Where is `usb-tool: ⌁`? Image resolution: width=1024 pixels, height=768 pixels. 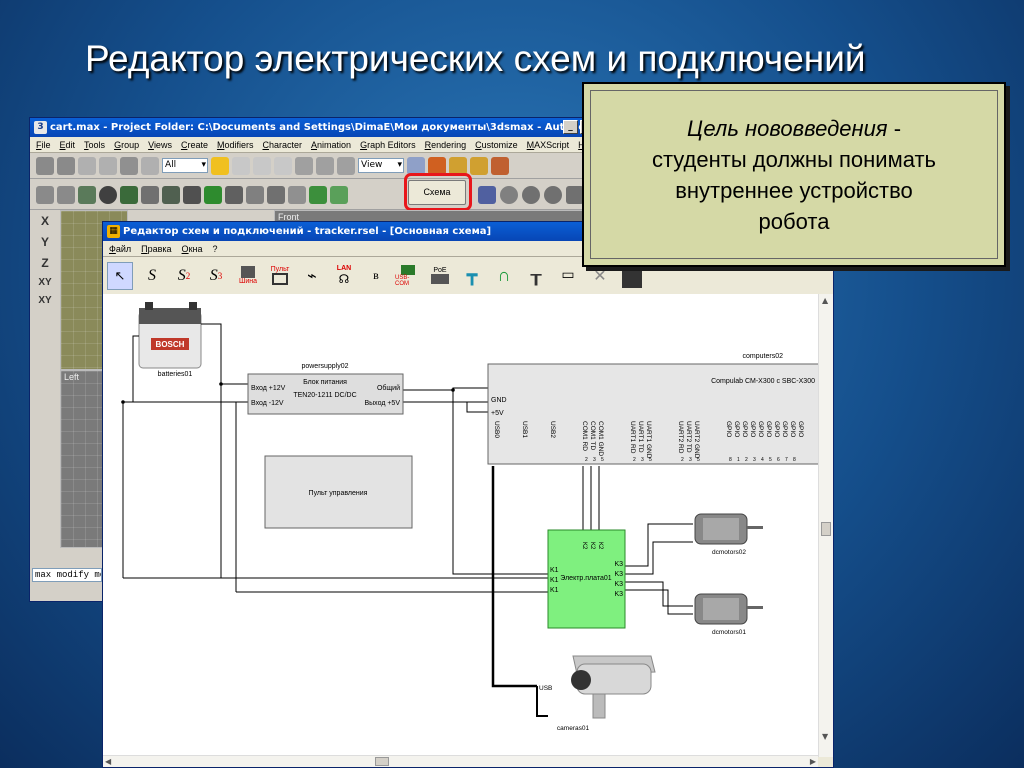
usb-tool: ⌁ is located at coordinates (312, 276).